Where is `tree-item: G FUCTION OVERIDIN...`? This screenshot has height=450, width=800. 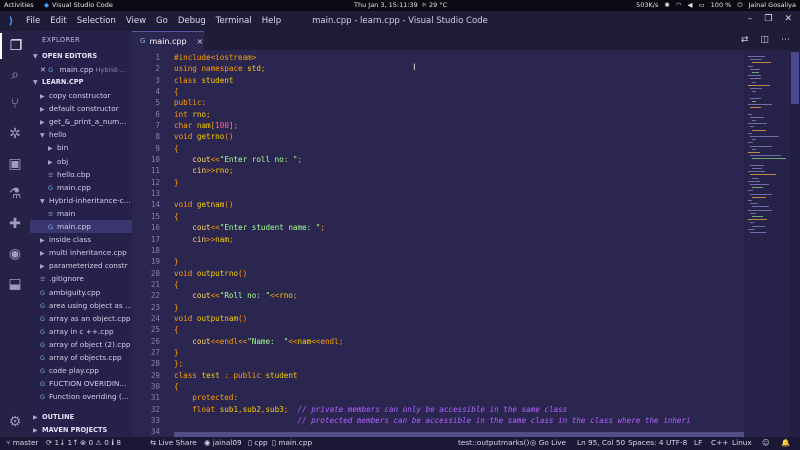
tree-item: G FUCTION OVERIDIN... is located at coordinates (81, 383).